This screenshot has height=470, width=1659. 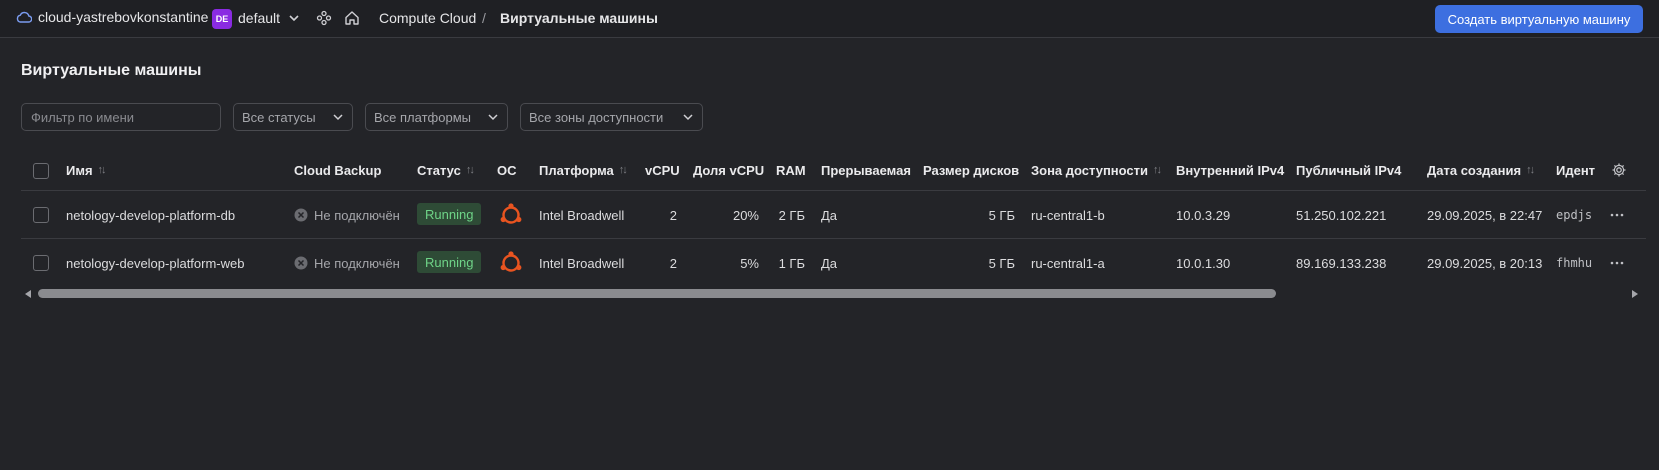 I want to click on breadcrumb-current: Виртуальные машины, so click(x=579, y=18).